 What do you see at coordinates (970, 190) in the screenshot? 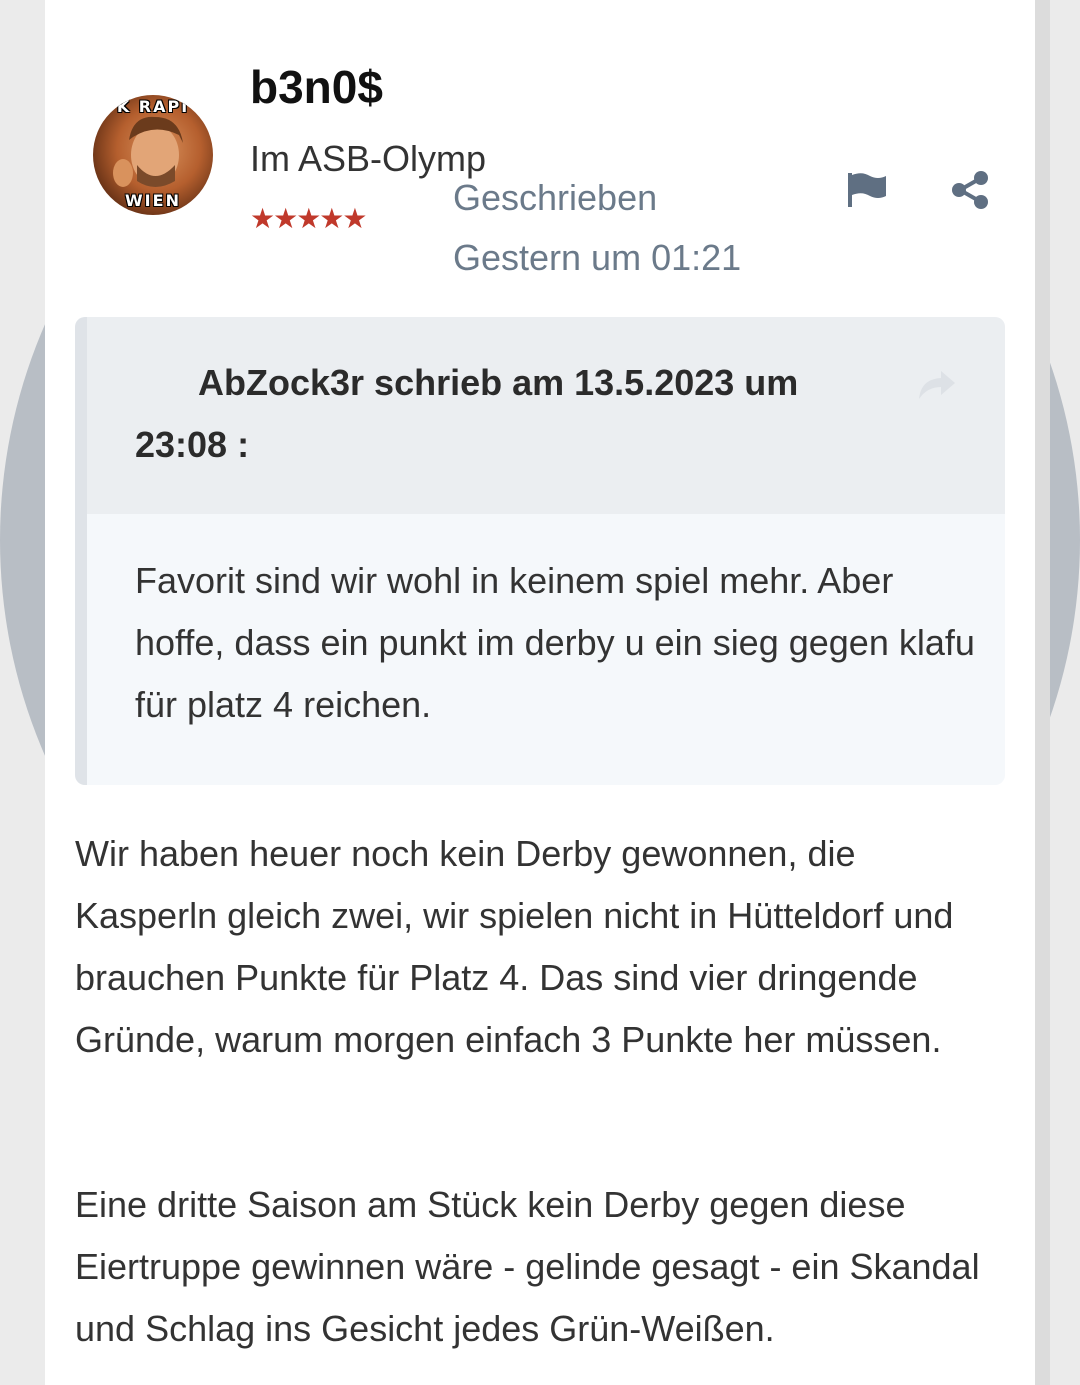
I see `share-icon` at bounding box center [970, 190].